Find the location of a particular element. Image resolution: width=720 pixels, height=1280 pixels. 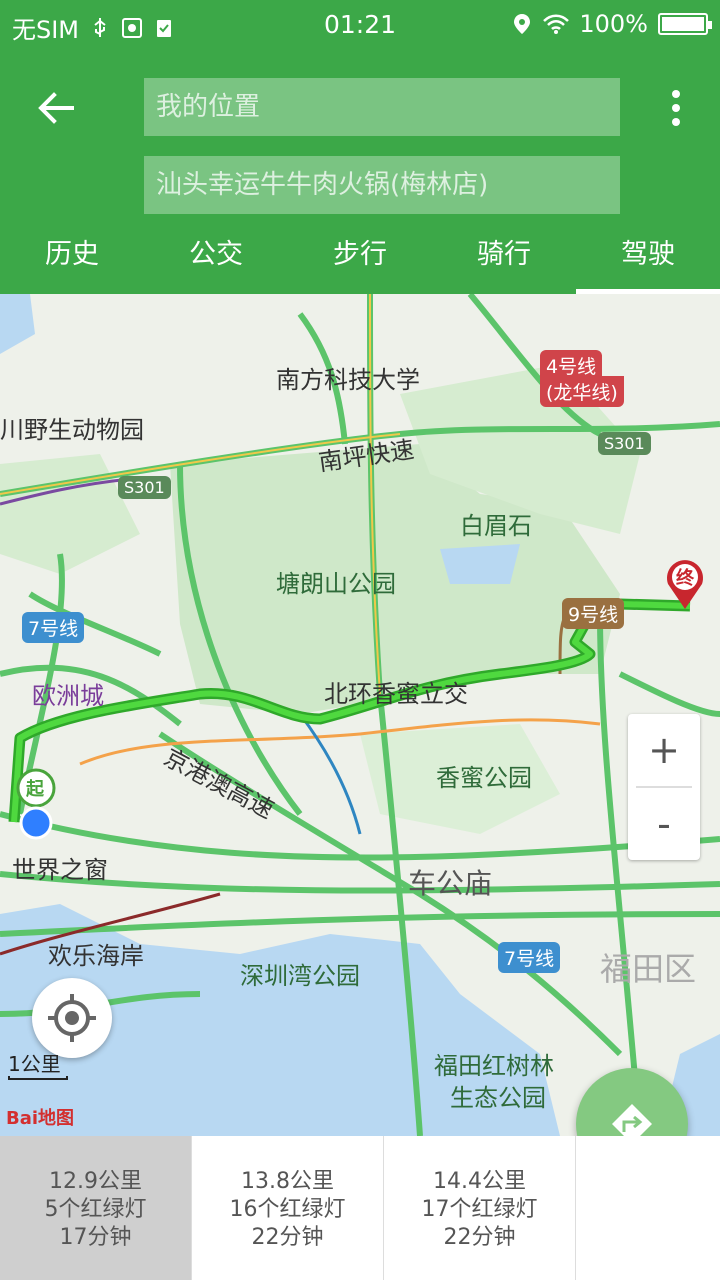

map-label-futian: 福田区 is located at coordinates (648, 969).